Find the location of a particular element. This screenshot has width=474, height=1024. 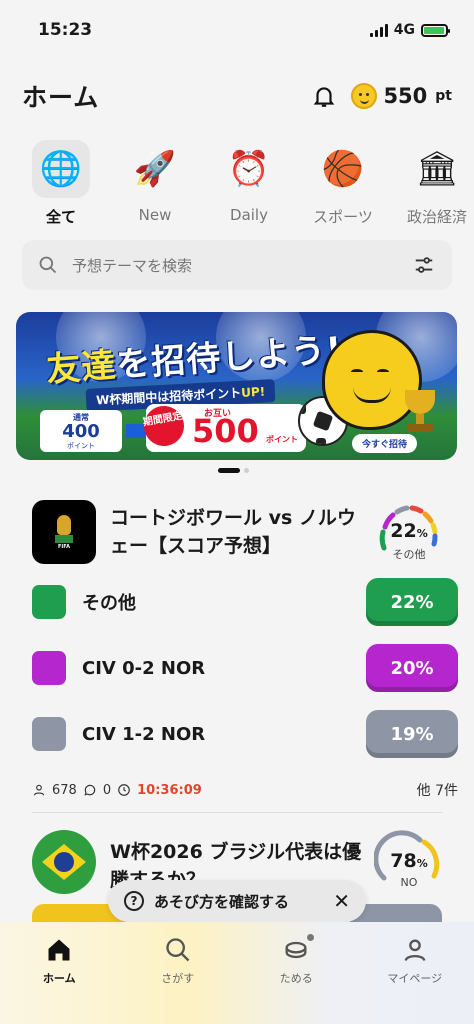

clock-icon is located at coordinates (124, 790).